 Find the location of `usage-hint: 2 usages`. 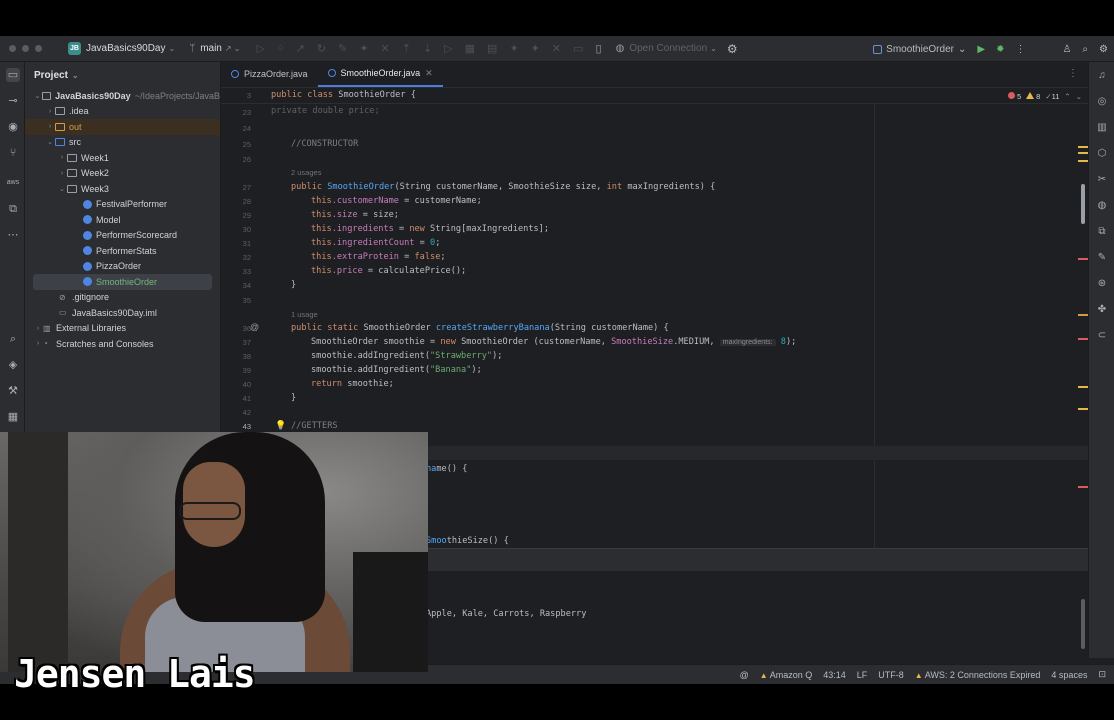

usage-hint: 2 usages is located at coordinates (306, 172).